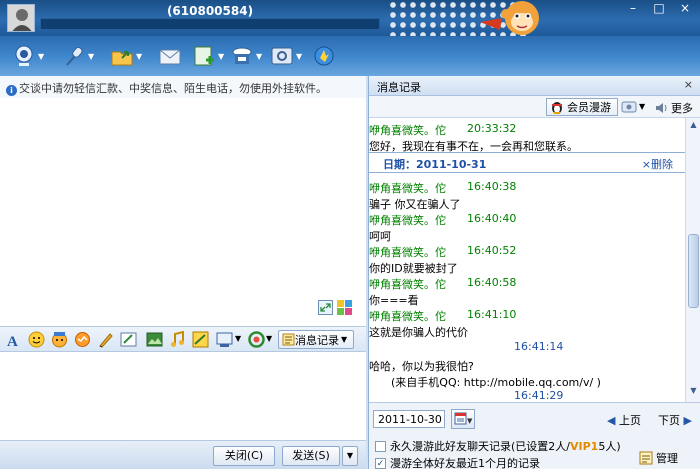 The width and height of the screenshot is (700, 469). I want to click on emoji-icon, so click(36, 339).